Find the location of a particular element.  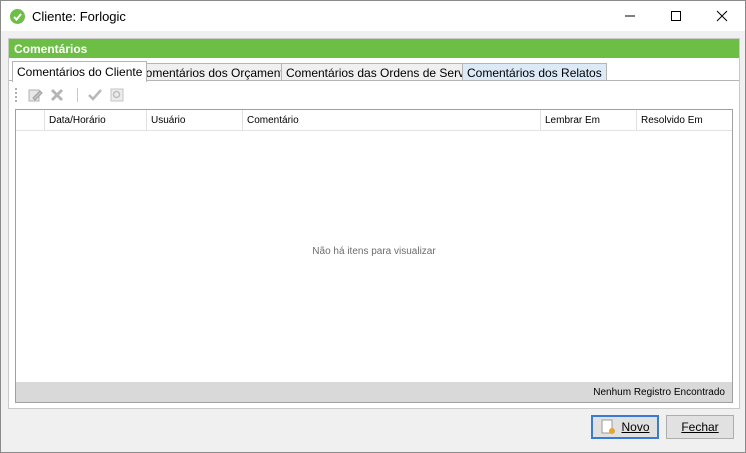

new-document-icon is located at coordinates (608, 426).